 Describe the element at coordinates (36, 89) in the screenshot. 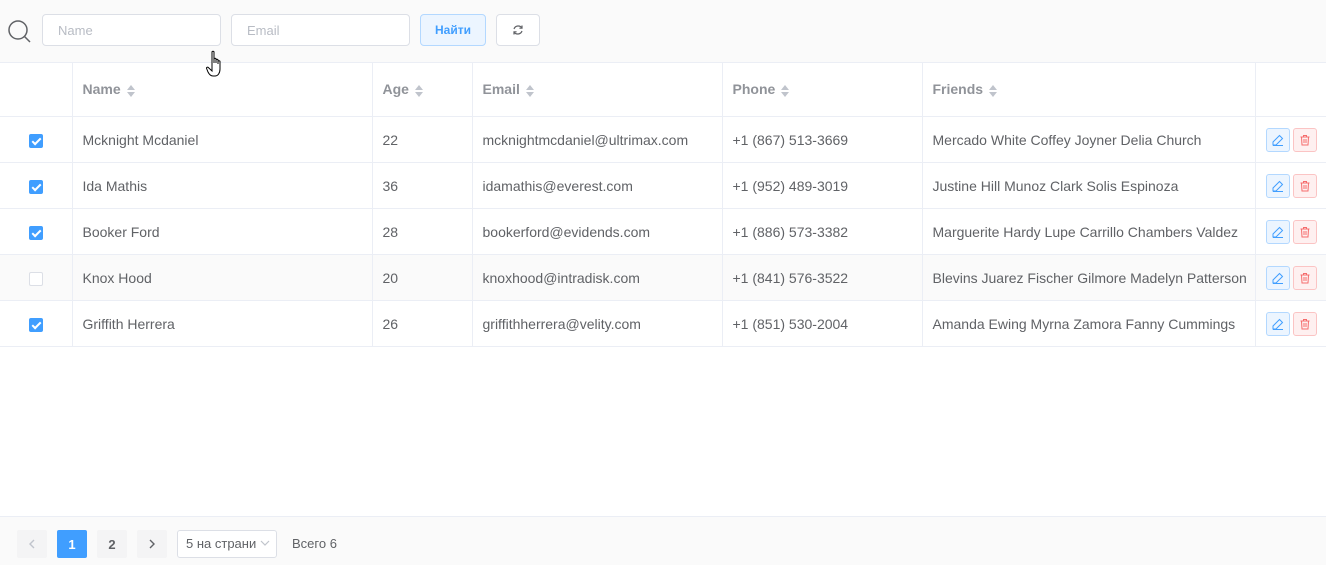

I see `select-column-header` at that location.